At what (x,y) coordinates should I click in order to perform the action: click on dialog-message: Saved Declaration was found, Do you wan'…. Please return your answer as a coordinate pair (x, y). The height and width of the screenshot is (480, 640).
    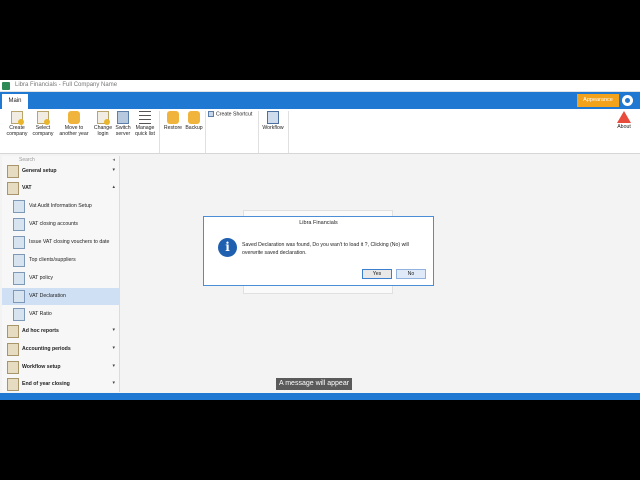
    Looking at the image, I should click on (325, 249).